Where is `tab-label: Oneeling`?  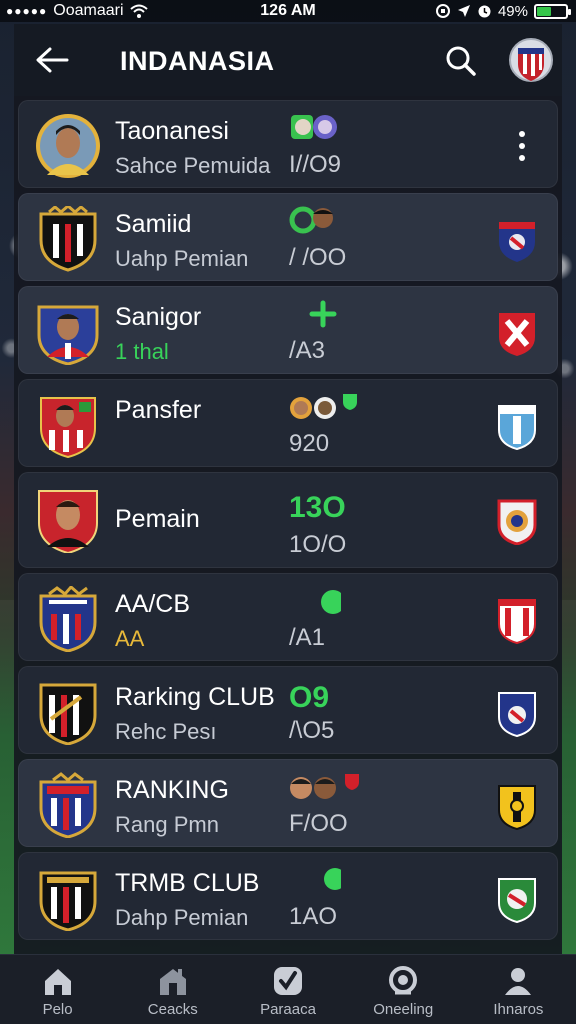
tab-label: Oneeling is located at coordinates (403, 1009).